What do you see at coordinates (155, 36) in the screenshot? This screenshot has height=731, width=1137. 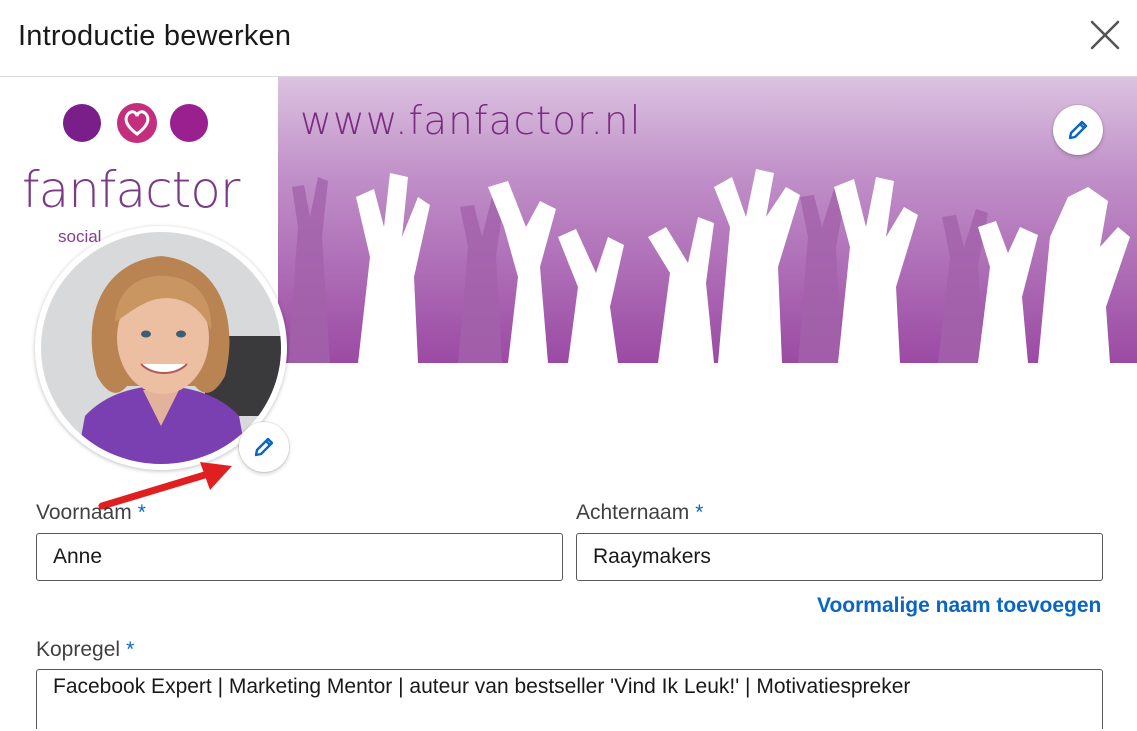 I see `dialog-title: Introductie bewerken` at bounding box center [155, 36].